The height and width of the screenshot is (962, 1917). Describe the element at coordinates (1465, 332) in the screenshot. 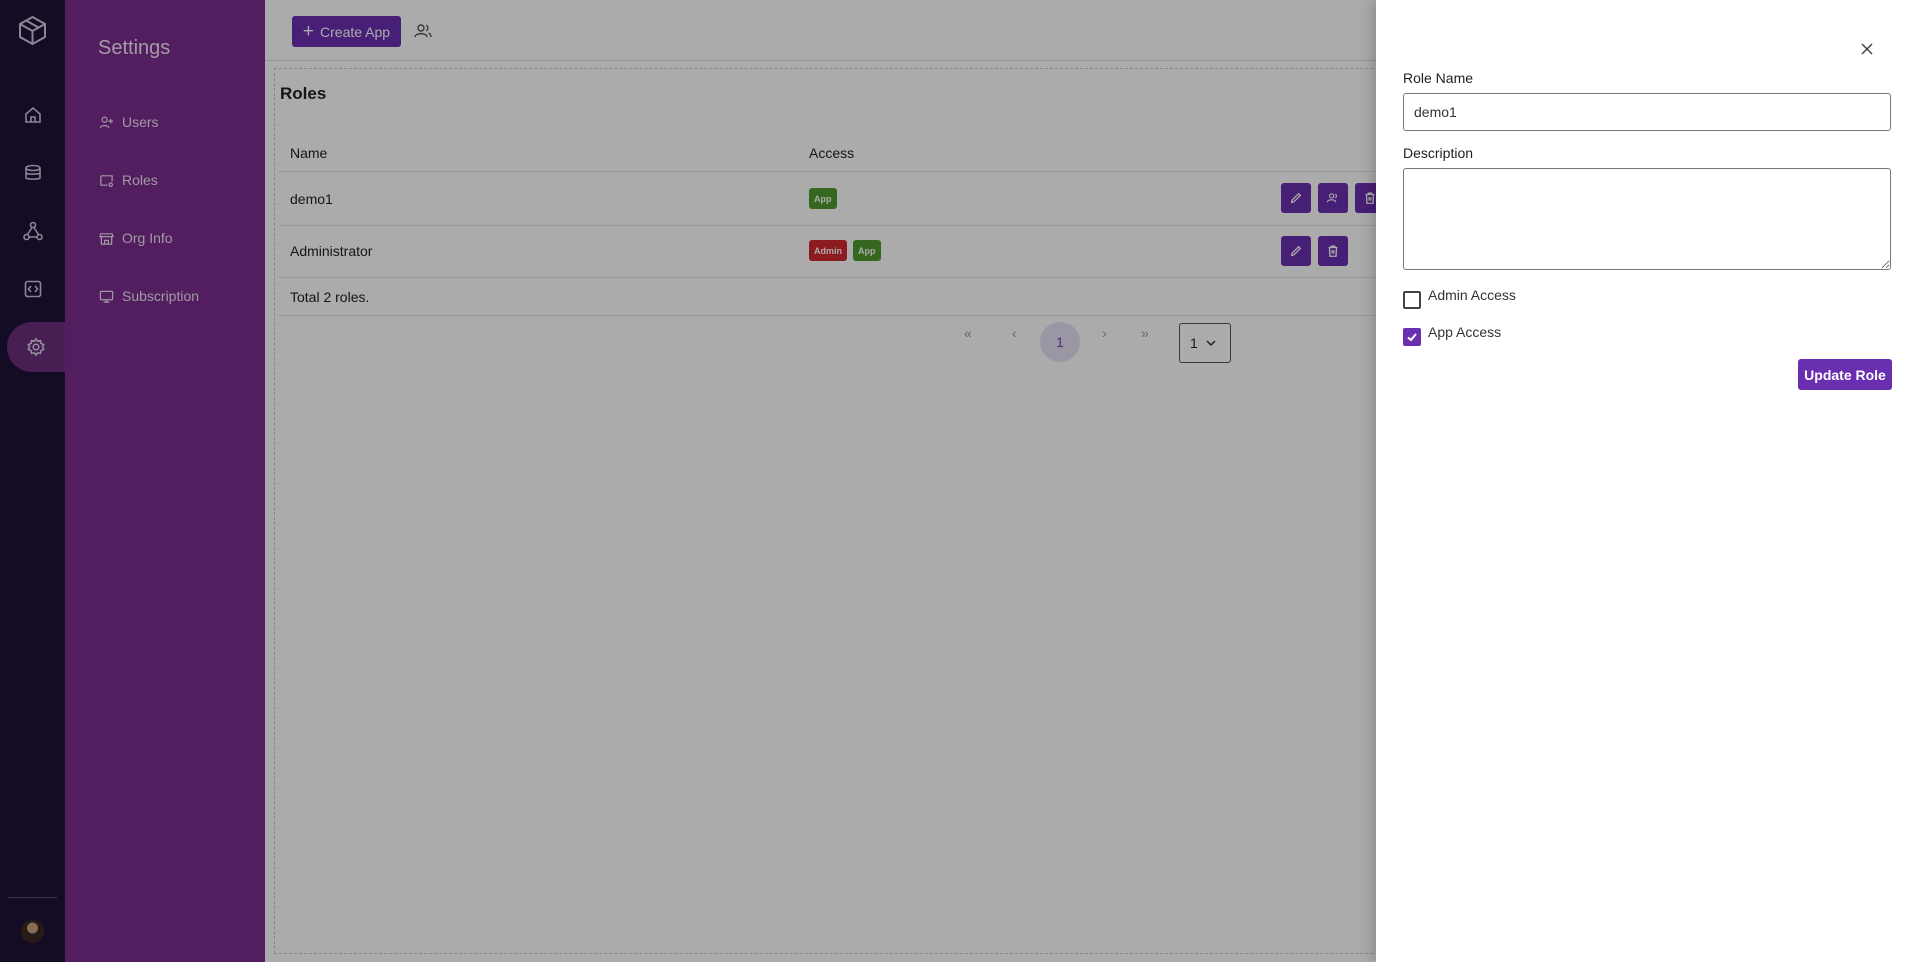

I see `app-access-label: App Access` at that location.